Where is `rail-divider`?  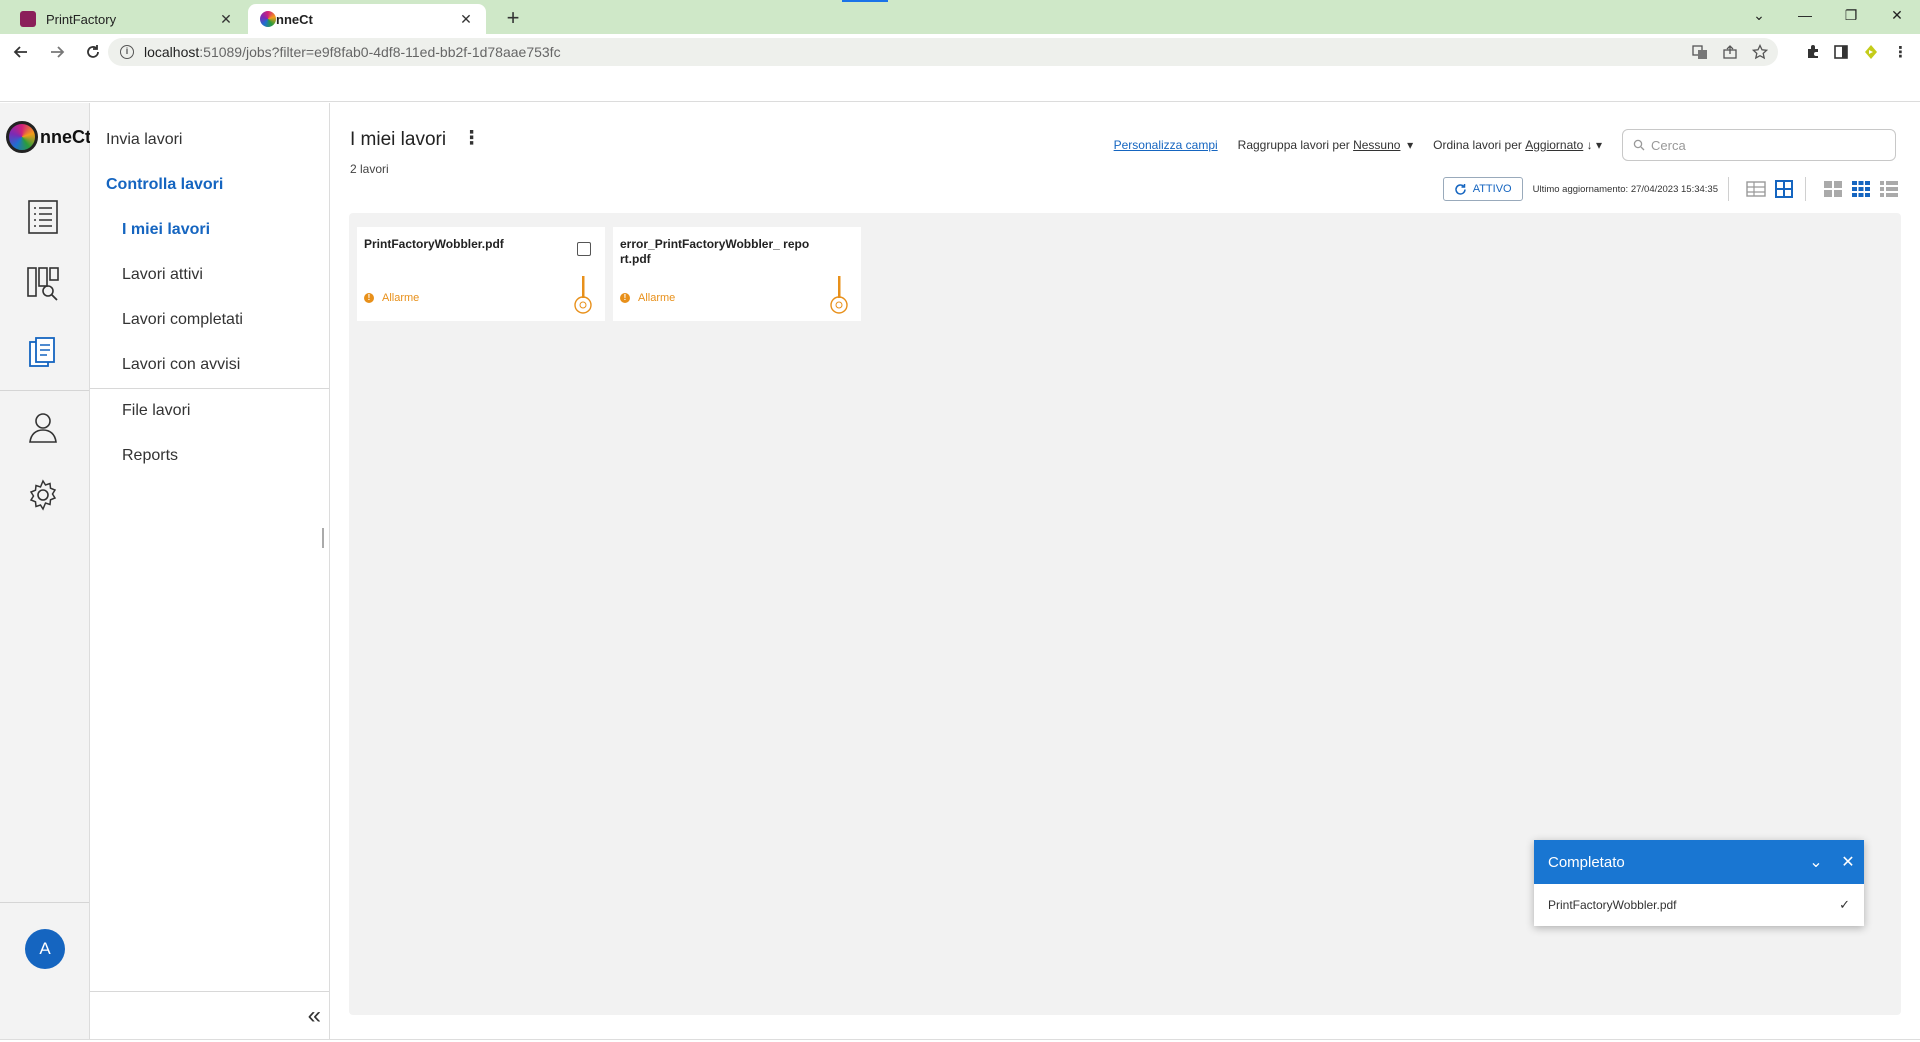
rail-divider is located at coordinates (44, 390).